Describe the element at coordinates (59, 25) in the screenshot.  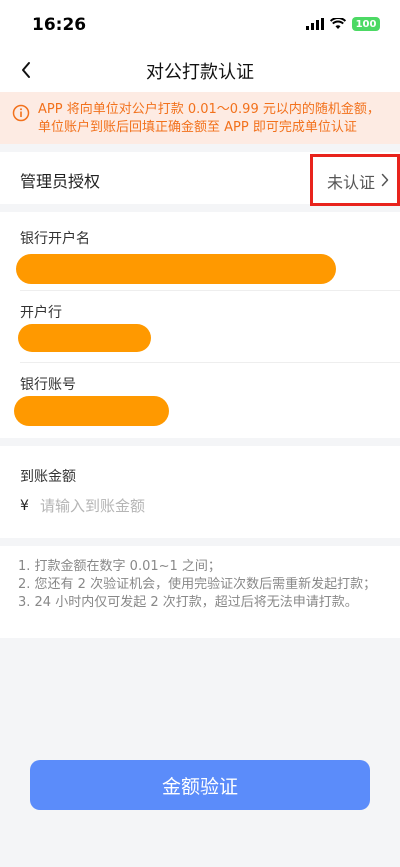
I see `status-time: 16:26` at that location.